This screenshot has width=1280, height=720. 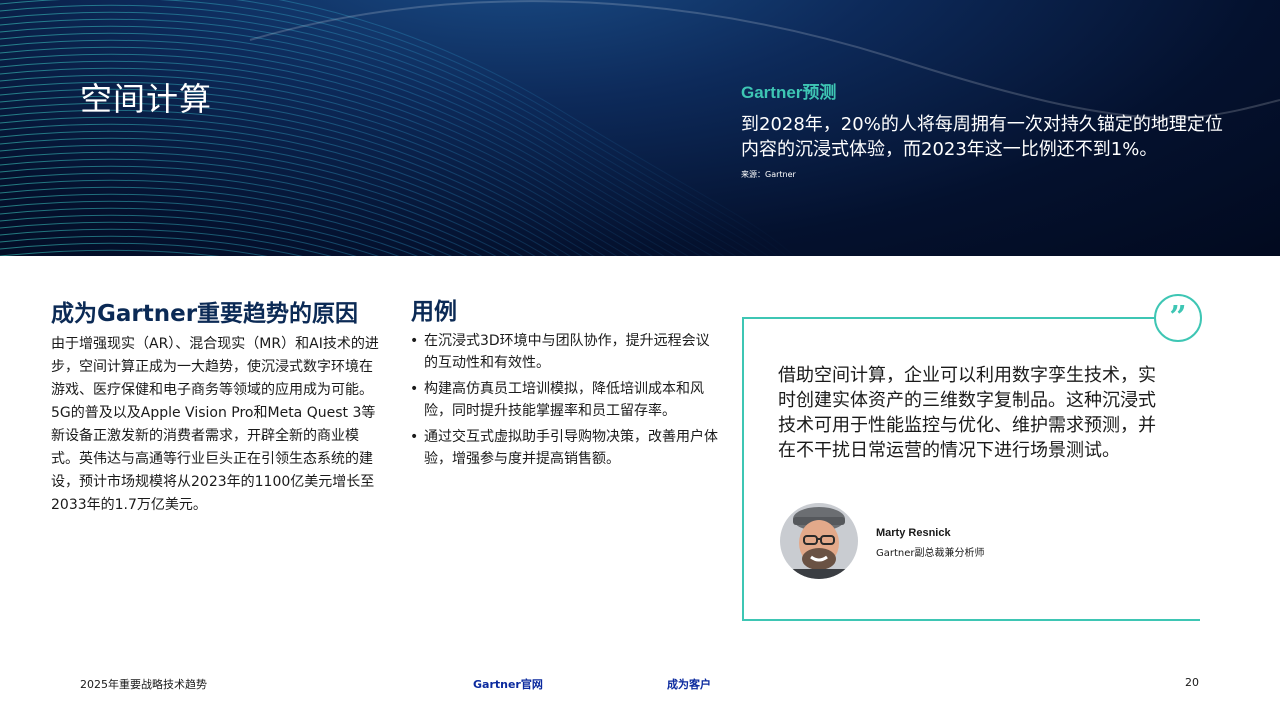 I want to click on quote-mark-icon: ”, so click(x=1178, y=318).